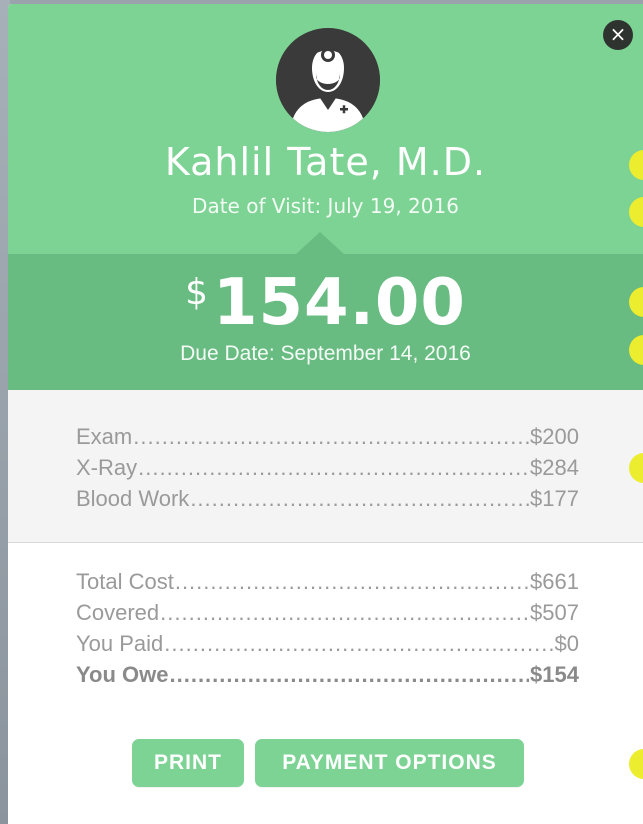 The height and width of the screenshot is (824, 643). I want to click on total-label: You Owe, so click(122, 674).